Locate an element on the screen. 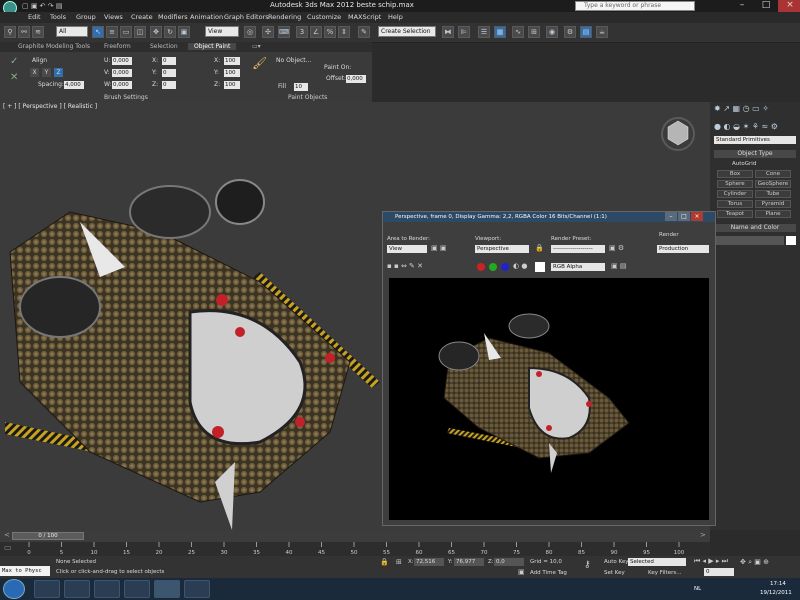 The image size is (800, 600). percent-snap-icon: % is located at coordinates (330, 32).